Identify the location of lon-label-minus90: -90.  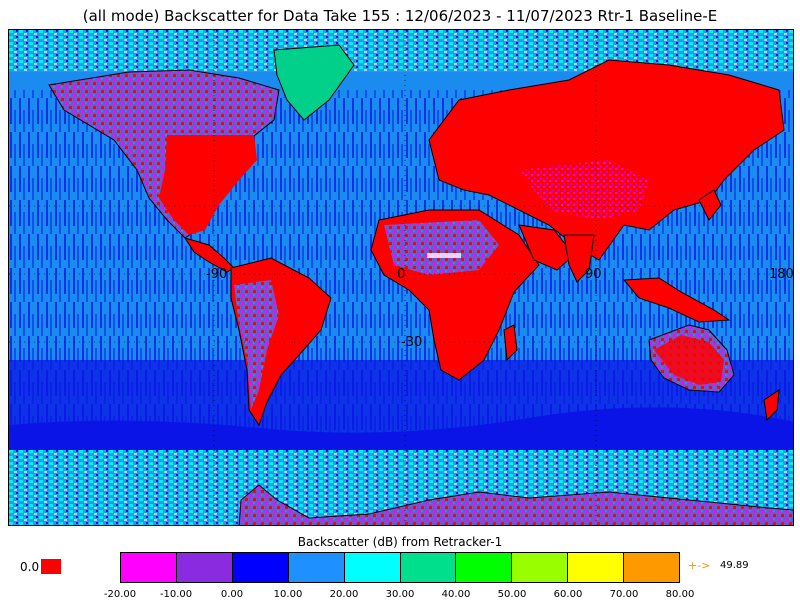
(216, 274).